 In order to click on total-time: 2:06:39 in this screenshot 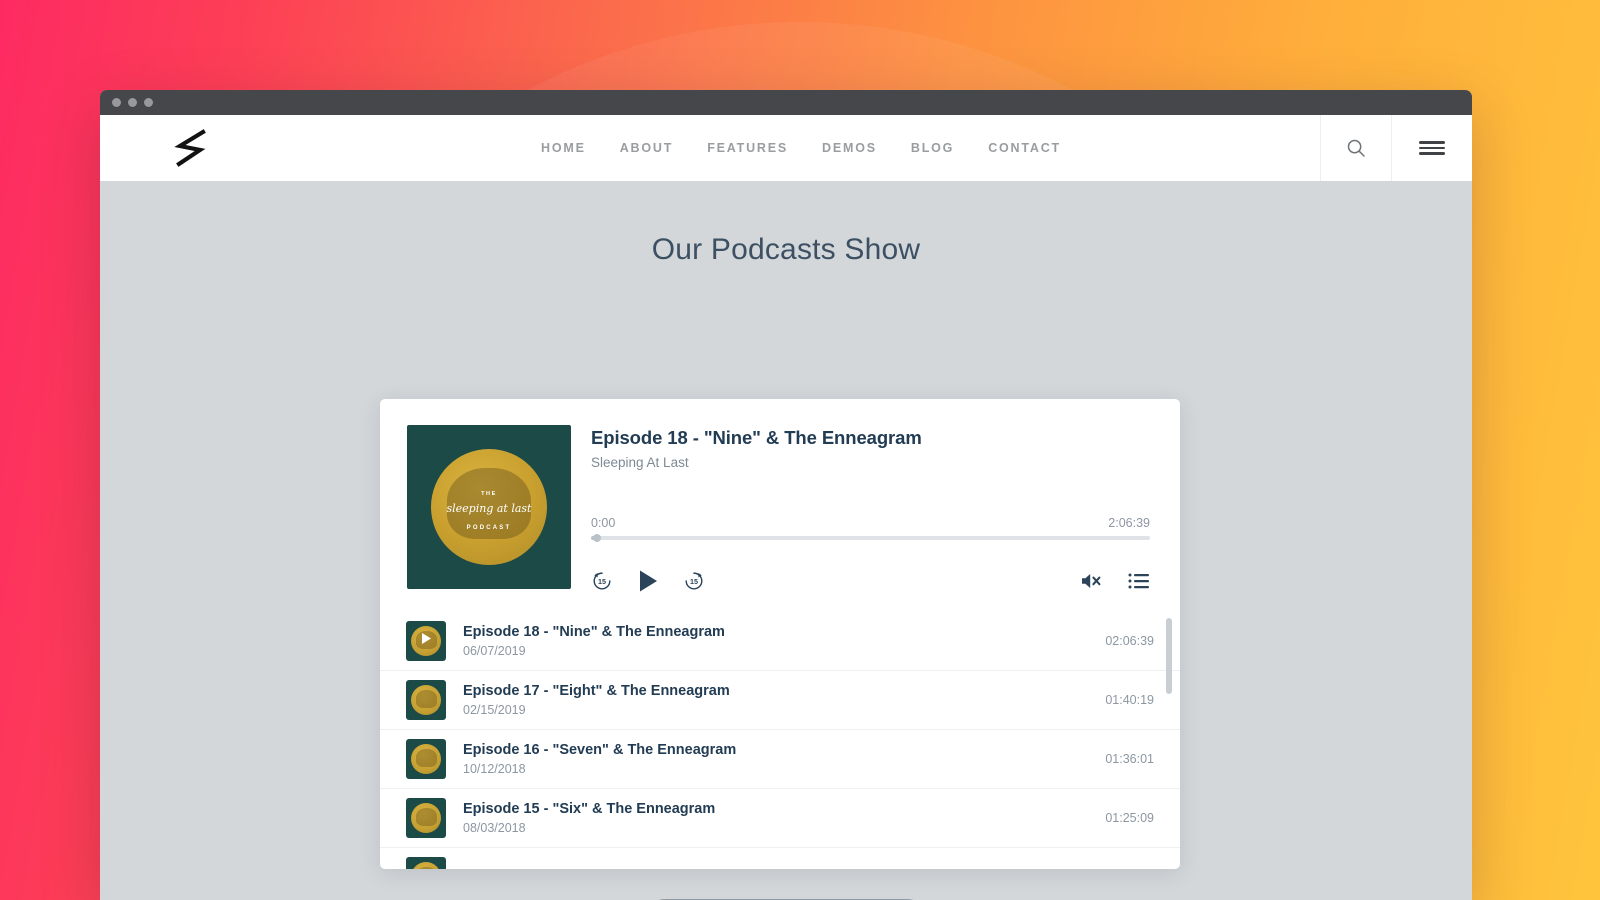, I will do `click(1129, 523)`.